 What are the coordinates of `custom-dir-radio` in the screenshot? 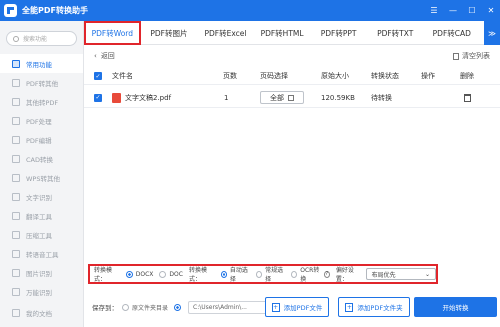 It's located at (178, 307).